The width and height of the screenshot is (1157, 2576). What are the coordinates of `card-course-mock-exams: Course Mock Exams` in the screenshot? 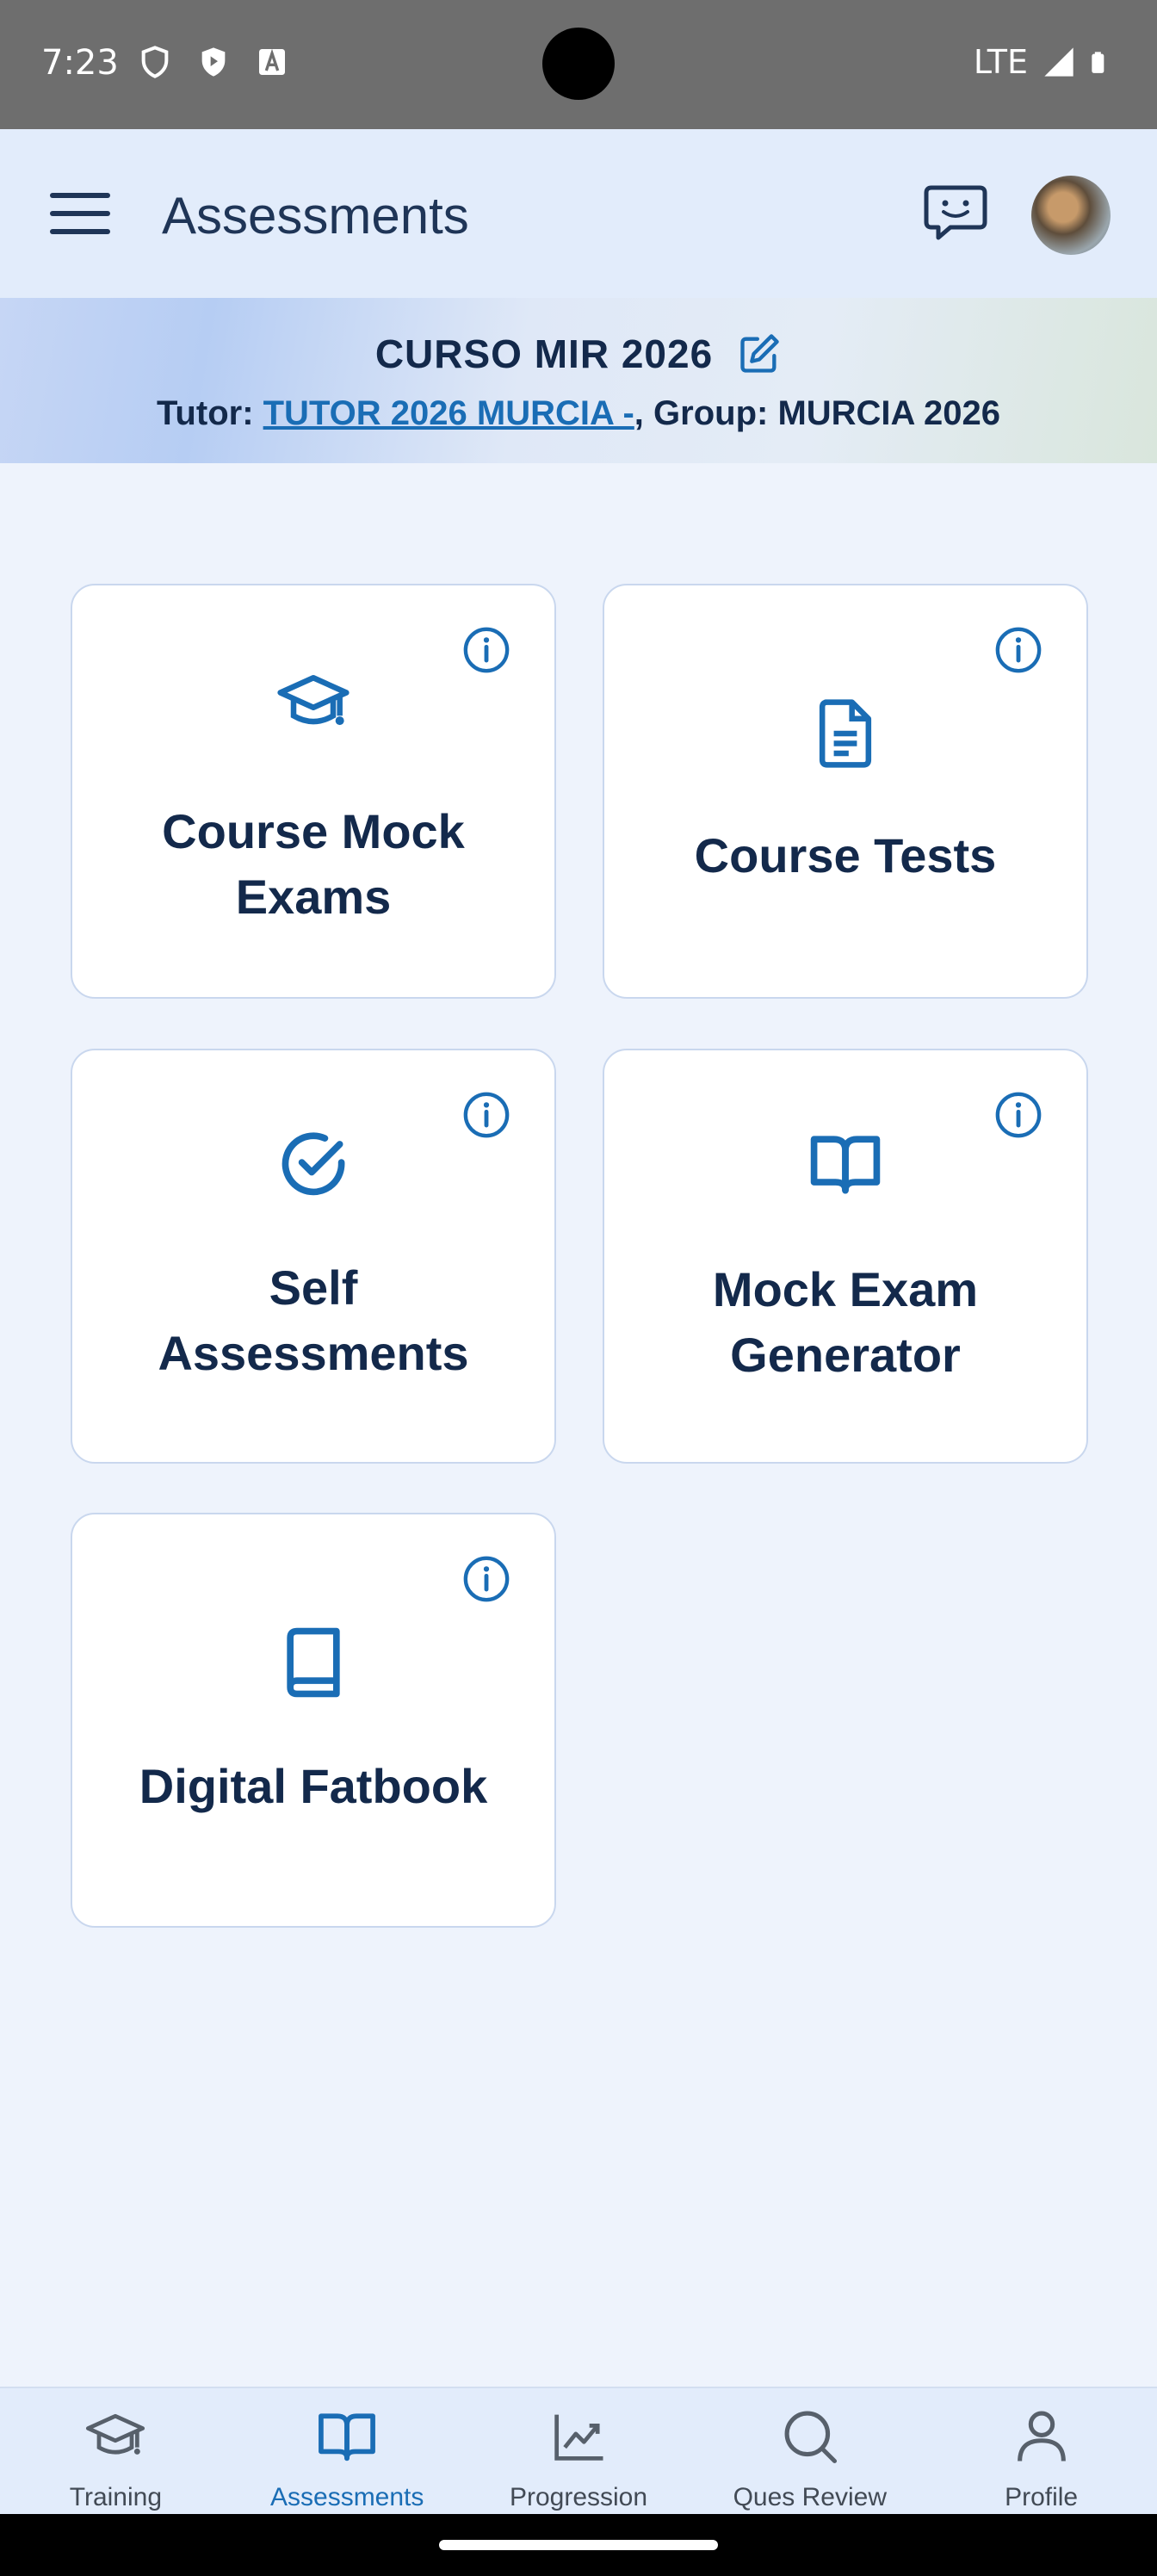 It's located at (313, 791).